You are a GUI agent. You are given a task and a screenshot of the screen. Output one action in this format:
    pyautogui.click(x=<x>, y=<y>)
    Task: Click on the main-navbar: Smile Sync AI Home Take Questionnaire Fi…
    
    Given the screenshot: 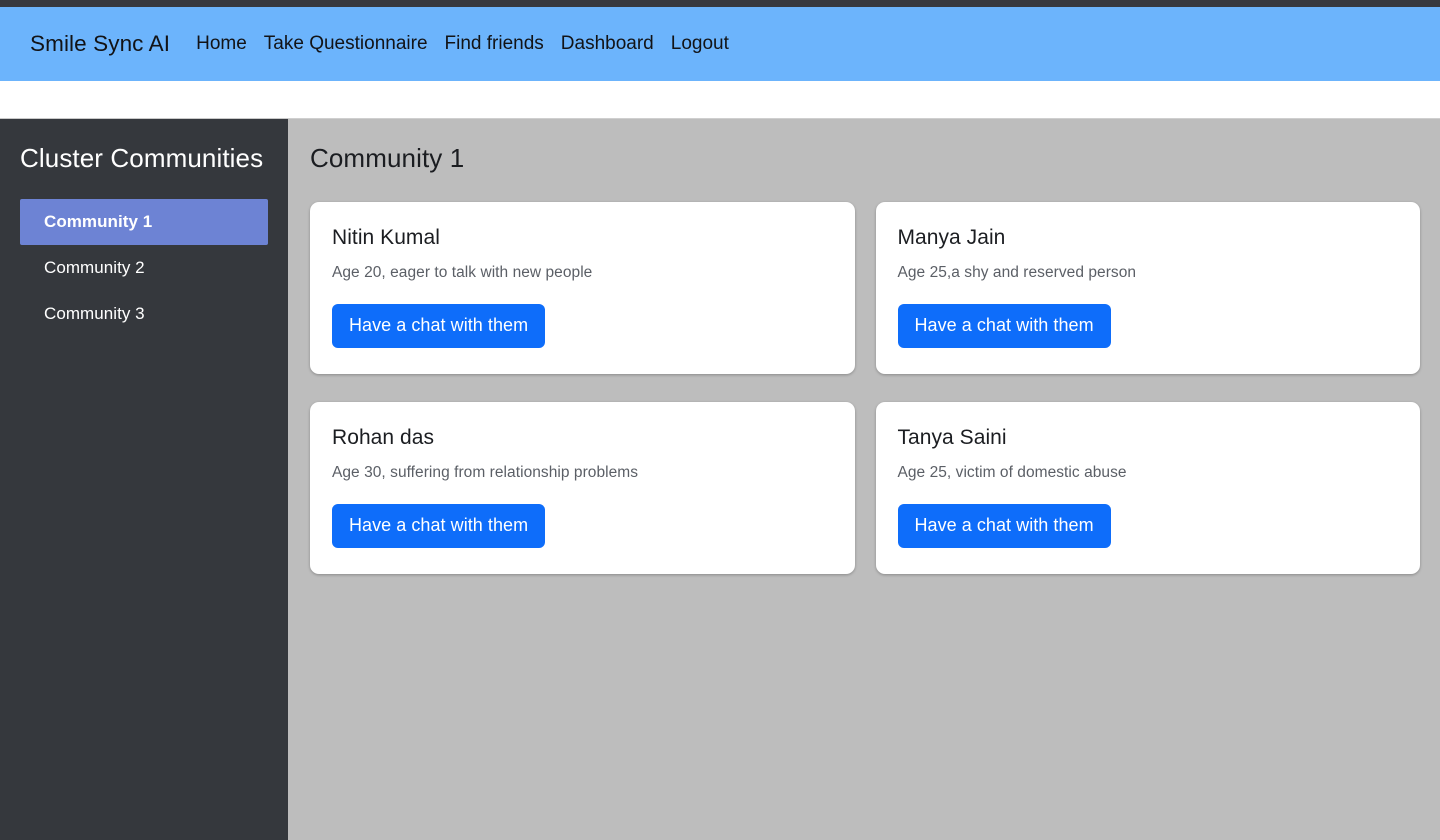 What is the action you would take?
    pyautogui.click(x=720, y=44)
    